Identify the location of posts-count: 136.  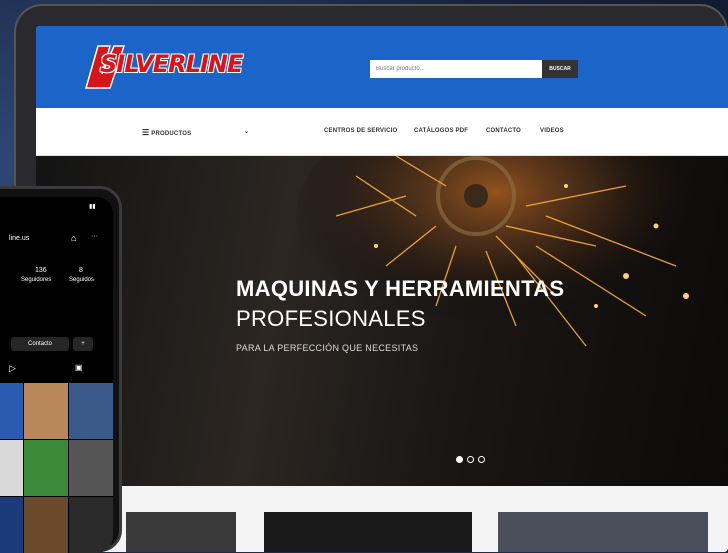
(41, 270).